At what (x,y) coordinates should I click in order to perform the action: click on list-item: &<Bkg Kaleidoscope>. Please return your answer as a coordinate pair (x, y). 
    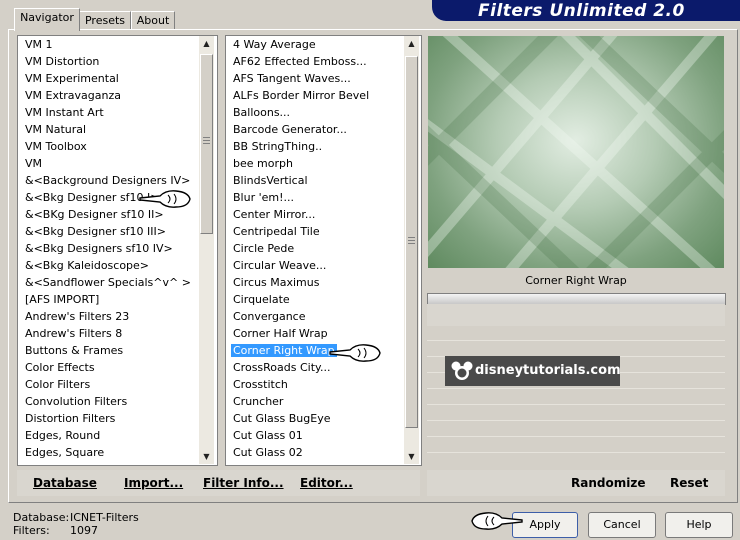
    Looking at the image, I should click on (117, 265).